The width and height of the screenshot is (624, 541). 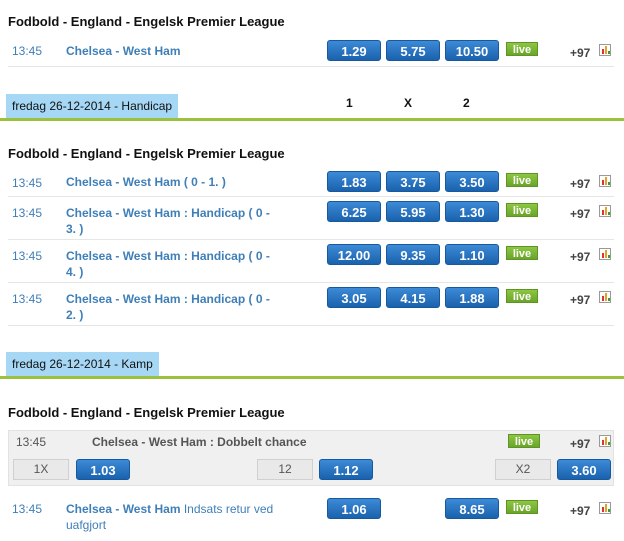 What do you see at coordinates (312, 365) in the screenshot?
I see `section-header-kamp: fredag 26-12-2014 - Kamp` at bounding box center [312, 365].